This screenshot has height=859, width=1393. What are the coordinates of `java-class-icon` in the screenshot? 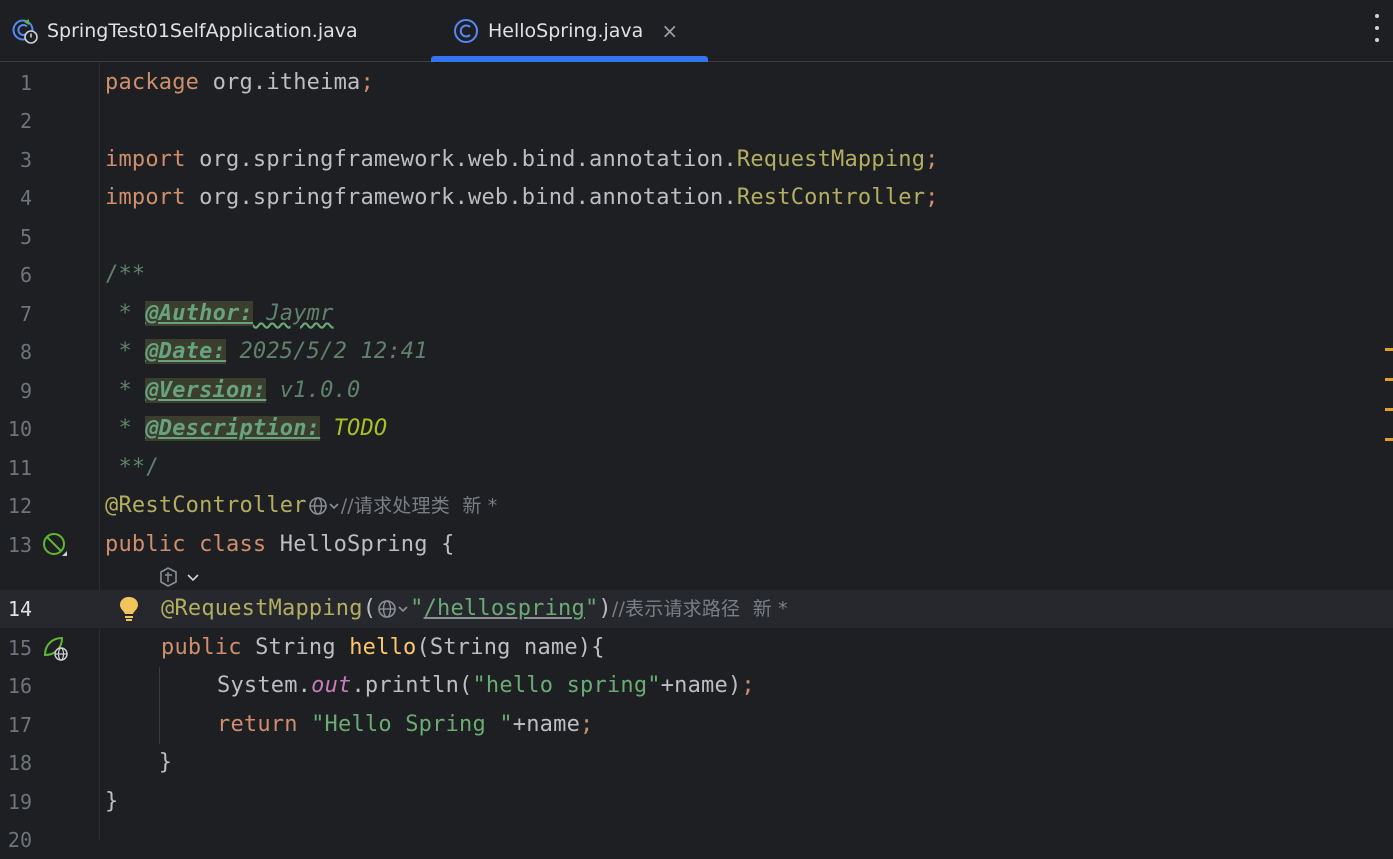 It's located at (466, 30).